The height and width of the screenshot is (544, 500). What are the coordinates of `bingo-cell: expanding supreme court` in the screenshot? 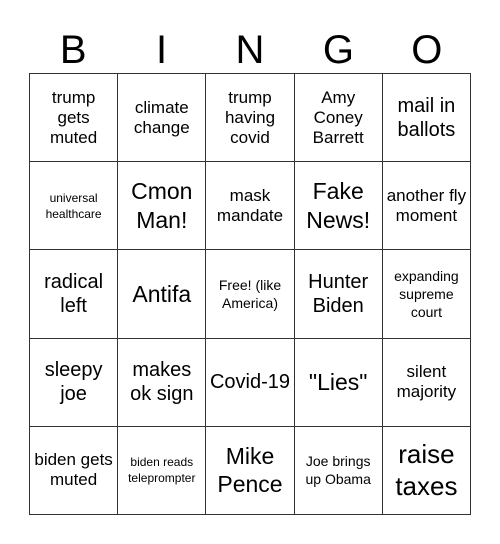 It's located at (426, 294).